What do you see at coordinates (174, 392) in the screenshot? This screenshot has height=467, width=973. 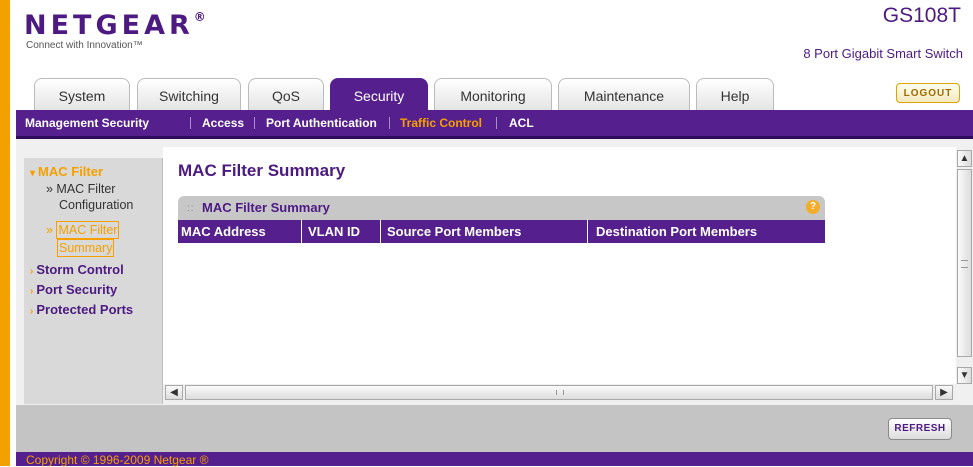 I see `scroll-left-icon: ◀` at bounding box center [174, 392].